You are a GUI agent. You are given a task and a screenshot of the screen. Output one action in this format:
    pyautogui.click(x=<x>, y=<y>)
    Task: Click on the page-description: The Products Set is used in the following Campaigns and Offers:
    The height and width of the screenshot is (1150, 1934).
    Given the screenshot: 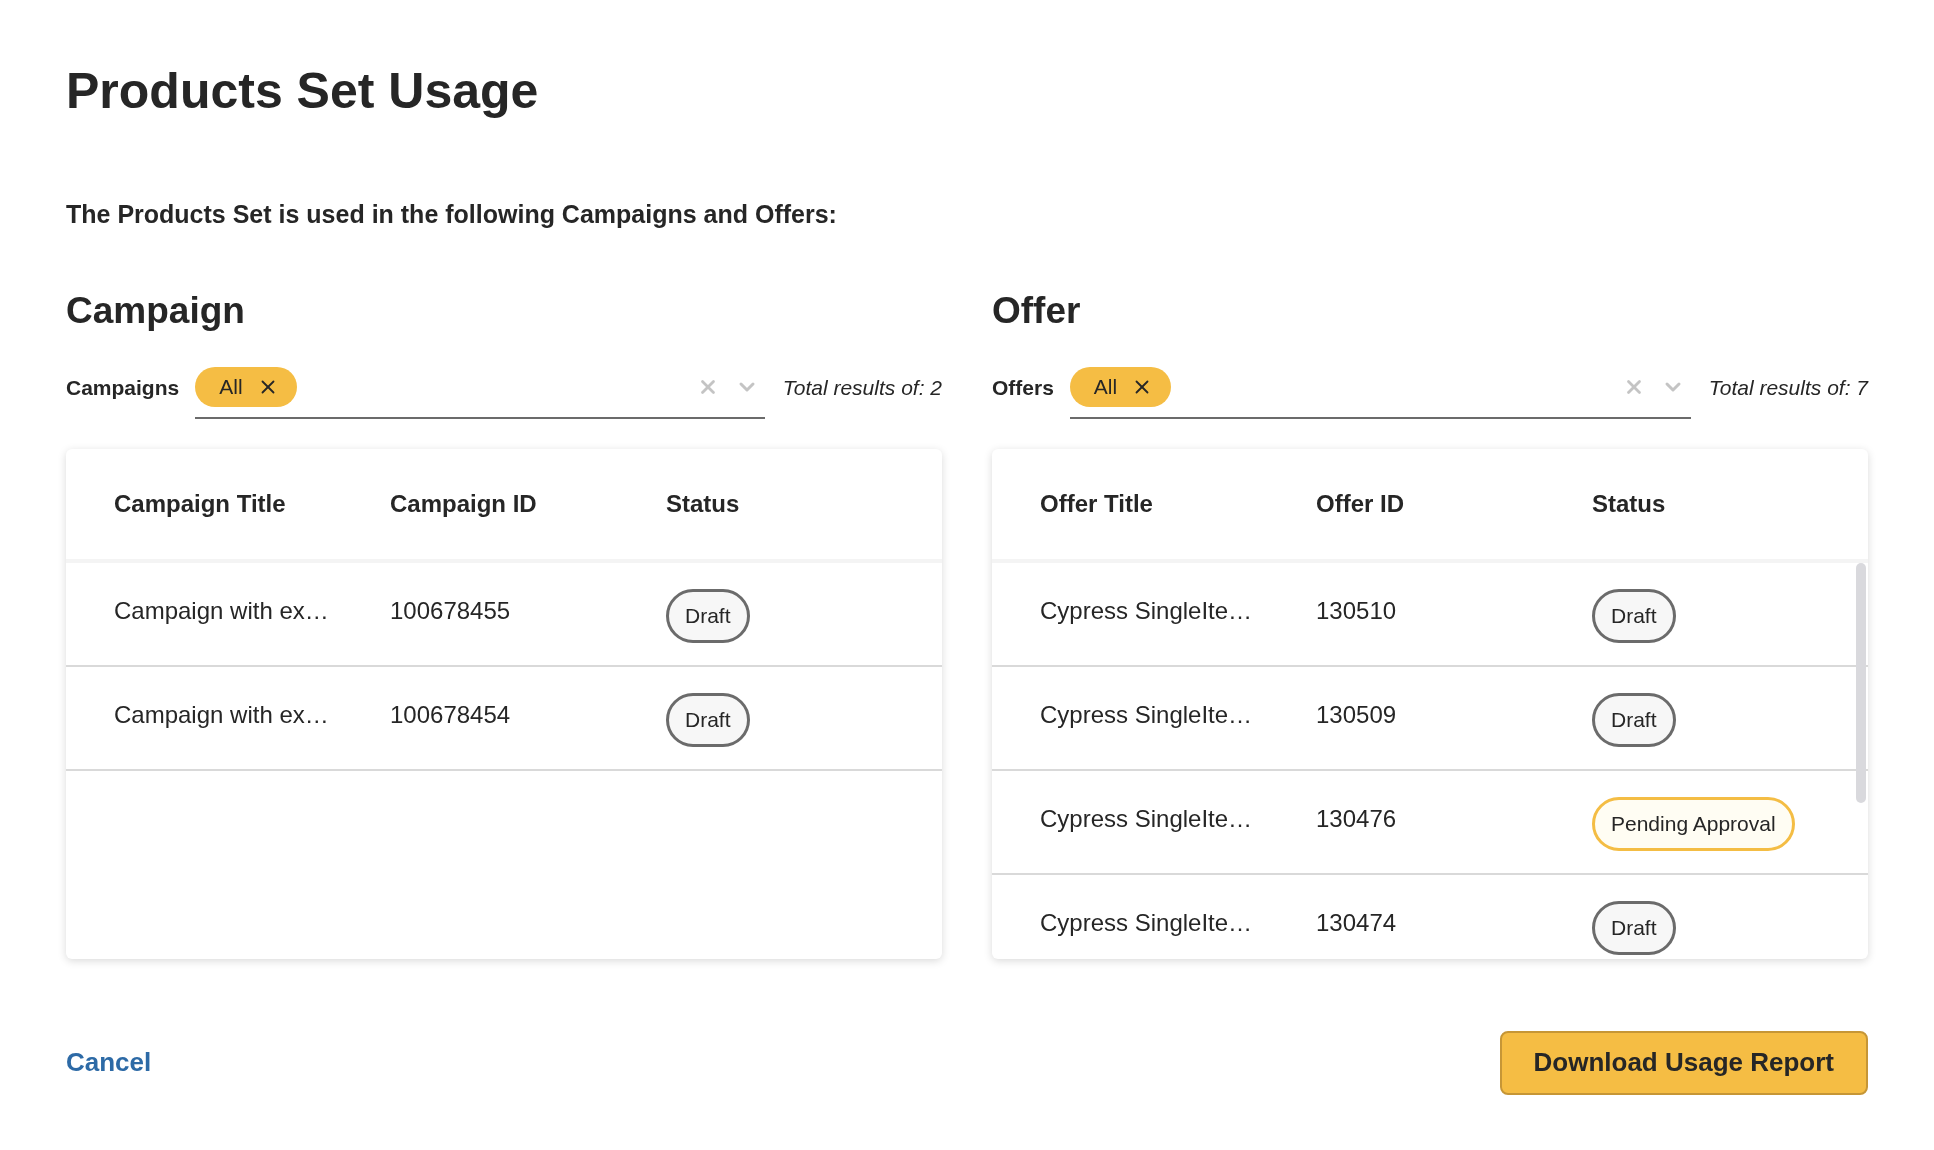 What is the action you would take?
    pyautogui.click(x=451, y=214)
    